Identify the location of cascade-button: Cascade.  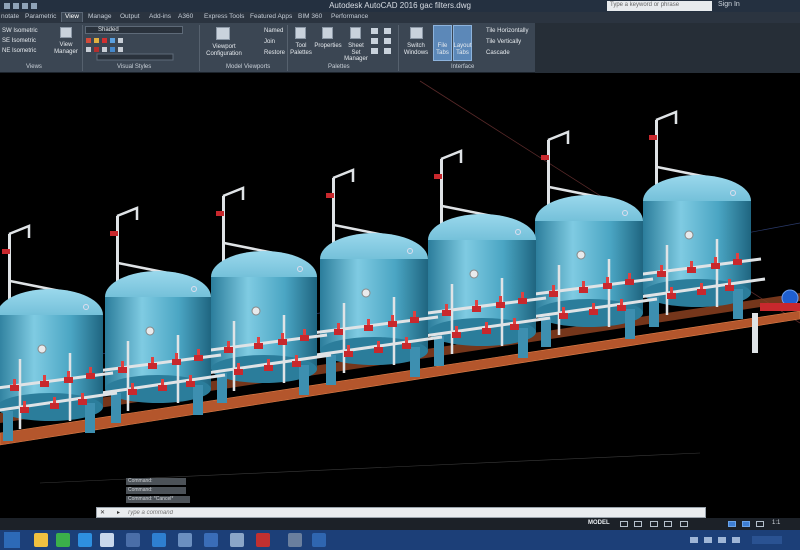
(498, 53).